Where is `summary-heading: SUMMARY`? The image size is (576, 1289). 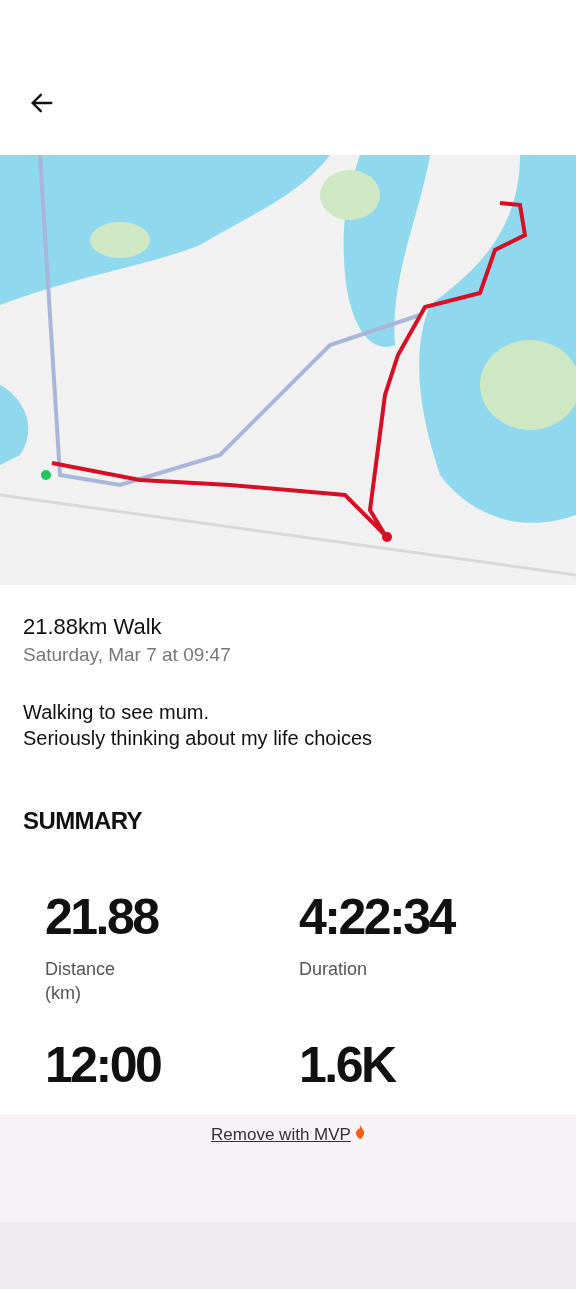 summary-heading: SUMMARY is located at coordinates (83, 821).